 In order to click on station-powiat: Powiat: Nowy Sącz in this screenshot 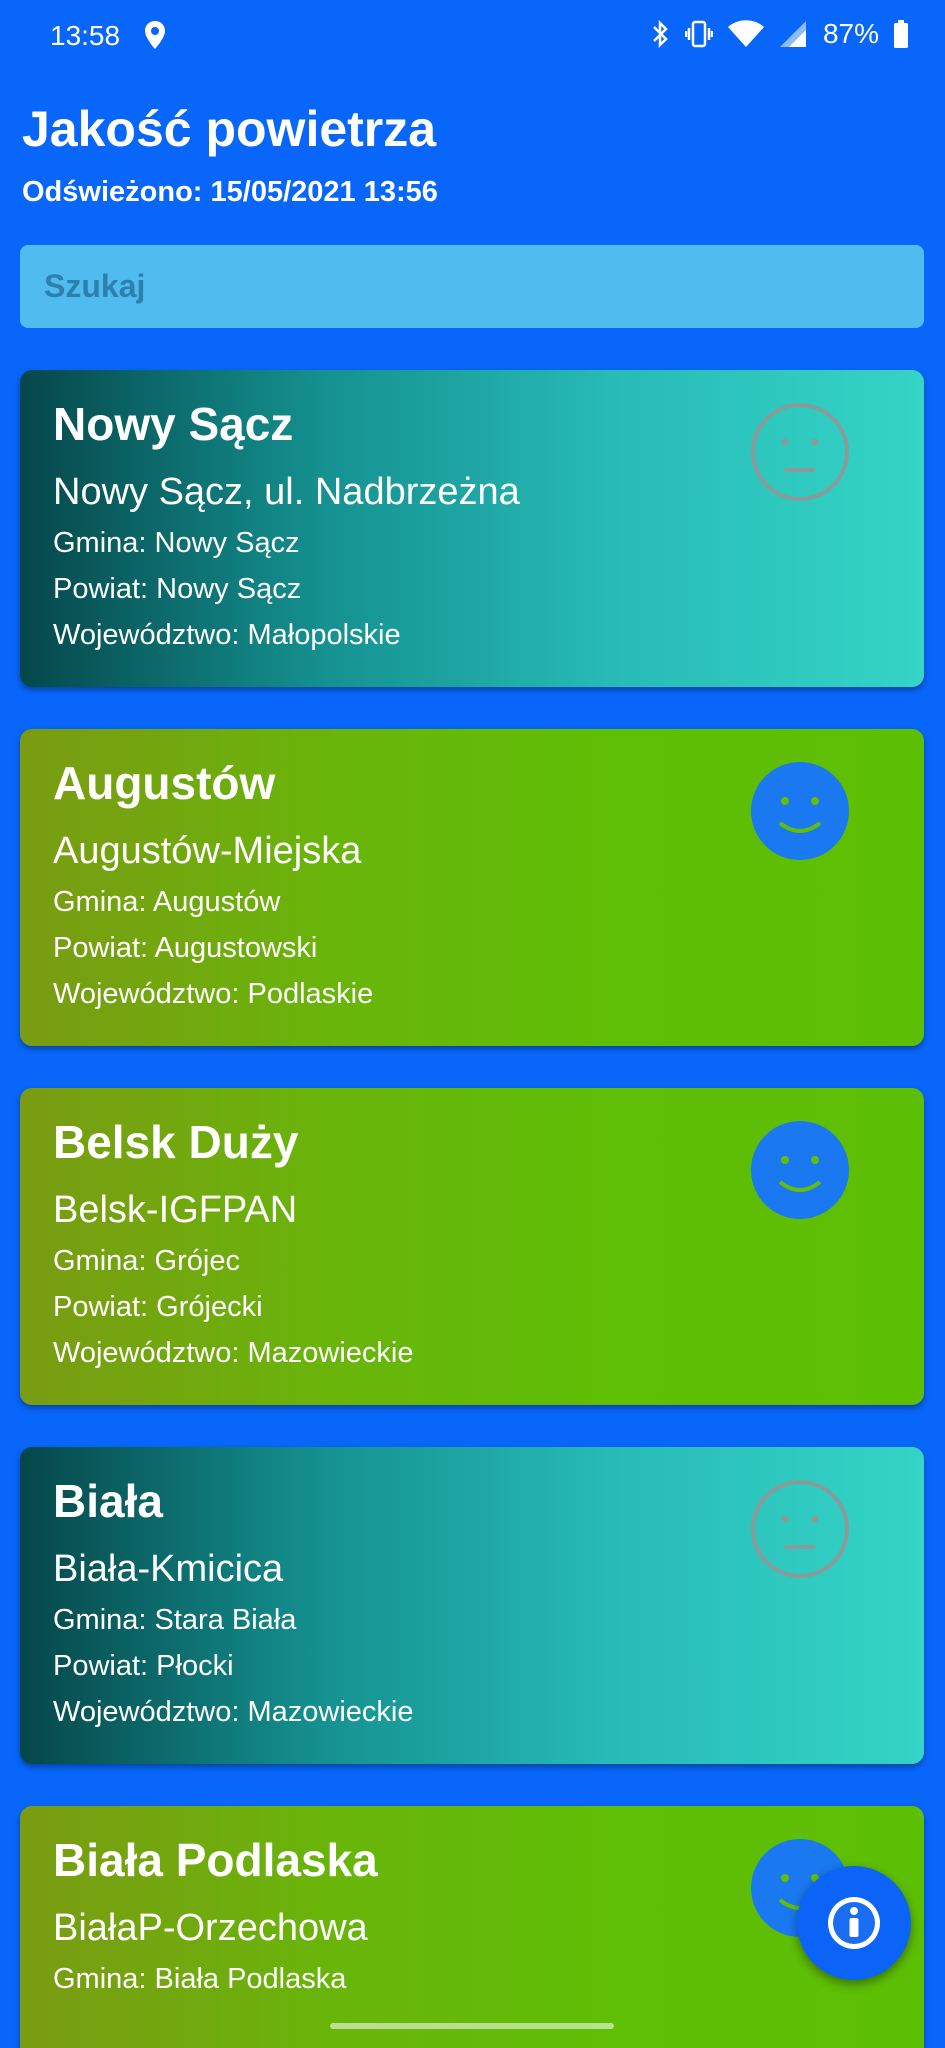, I will do `click(177, 589)`.